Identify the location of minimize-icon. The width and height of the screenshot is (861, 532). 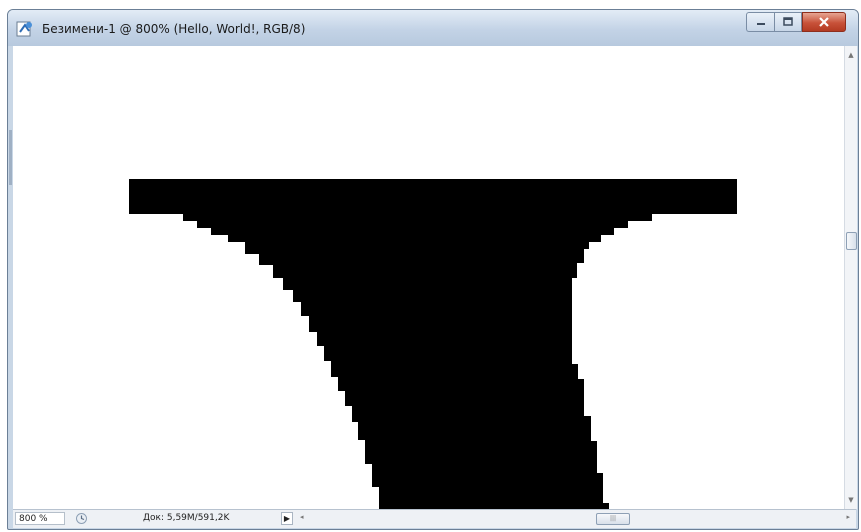
(760, 24).